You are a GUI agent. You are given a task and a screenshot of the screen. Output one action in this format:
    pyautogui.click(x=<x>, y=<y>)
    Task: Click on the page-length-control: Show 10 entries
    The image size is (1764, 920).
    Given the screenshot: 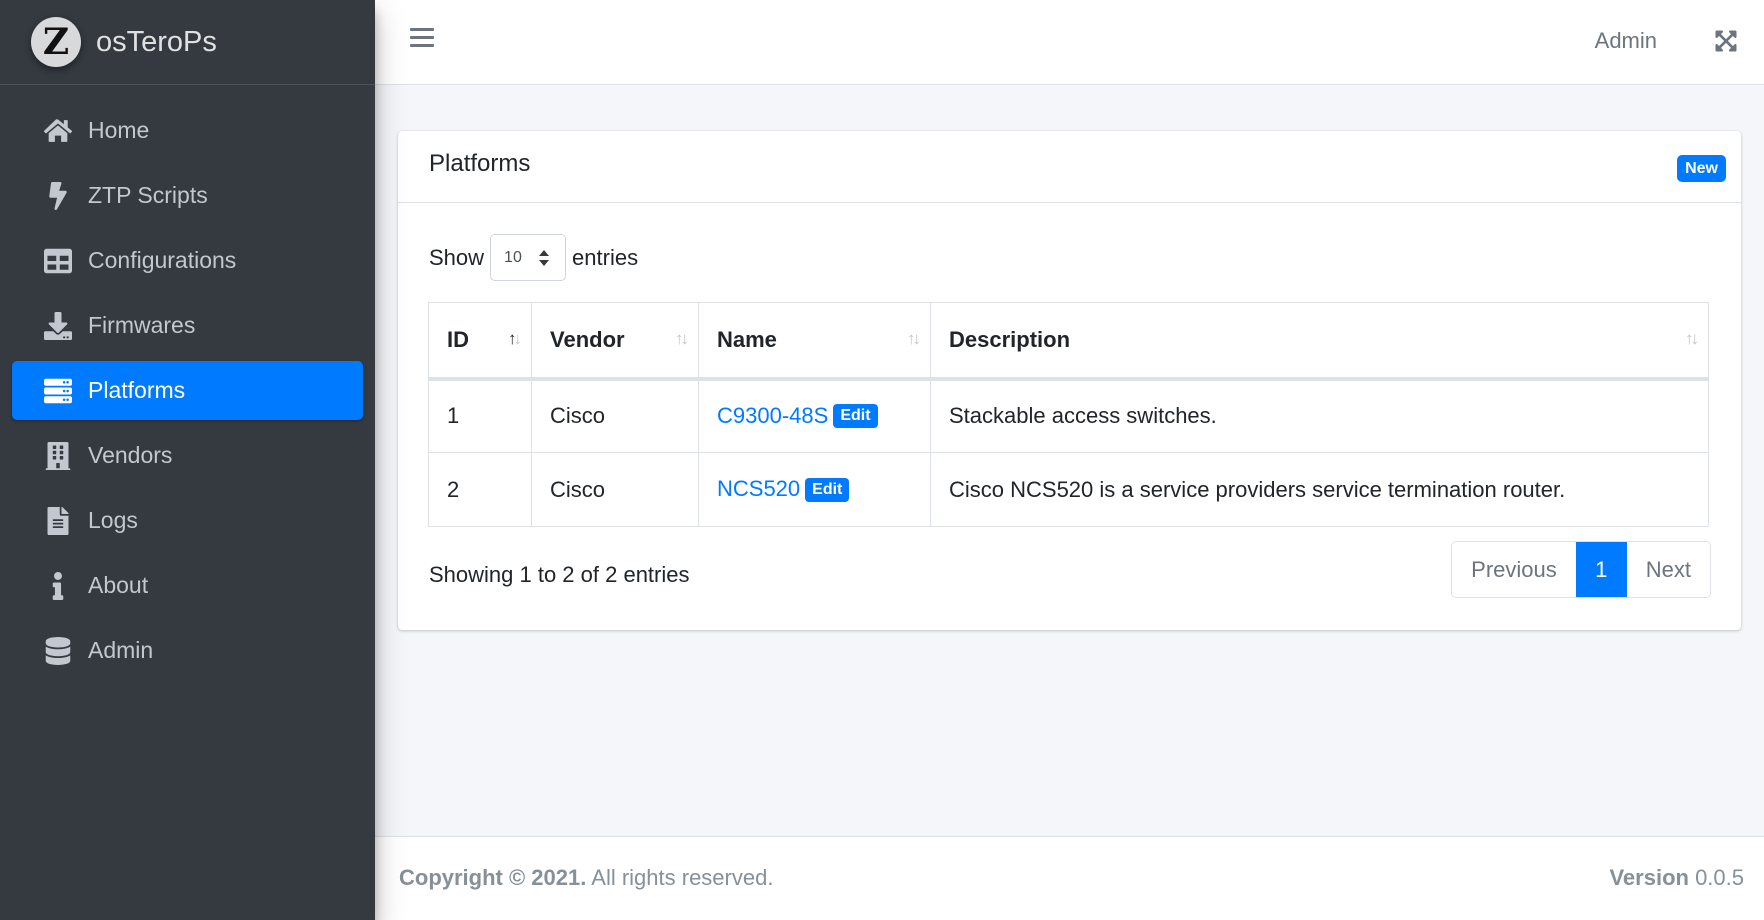 What is the action you would take?
    pyautogui.click(x=533, y=257)
    